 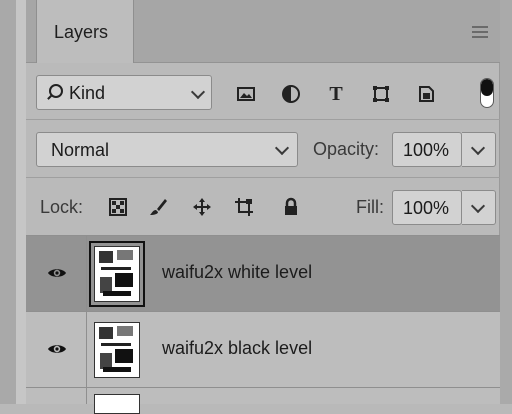 I want to click on lock-move-icon, so click(x=202, y=207).